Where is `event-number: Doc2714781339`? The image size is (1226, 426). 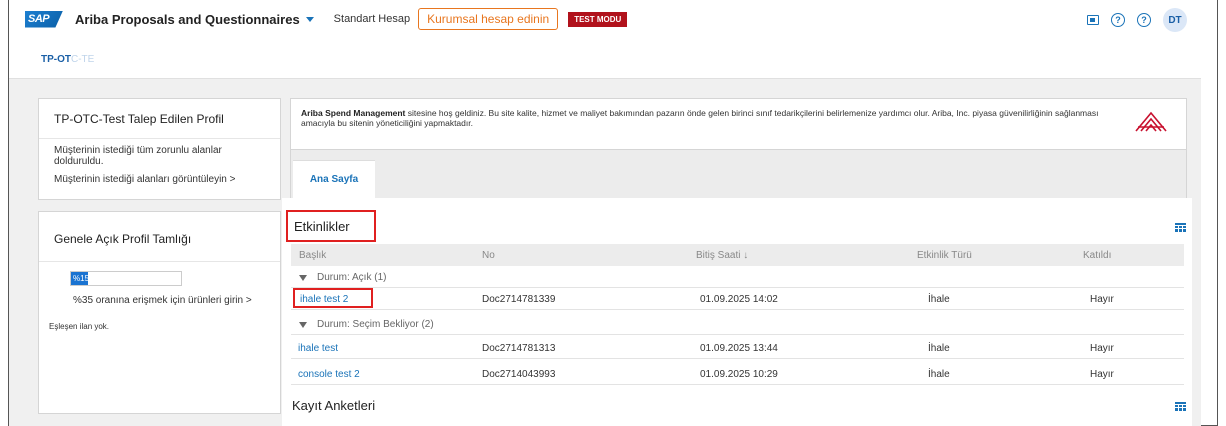
event-number: Doc2714781339 is located at coordinates (519, 299).